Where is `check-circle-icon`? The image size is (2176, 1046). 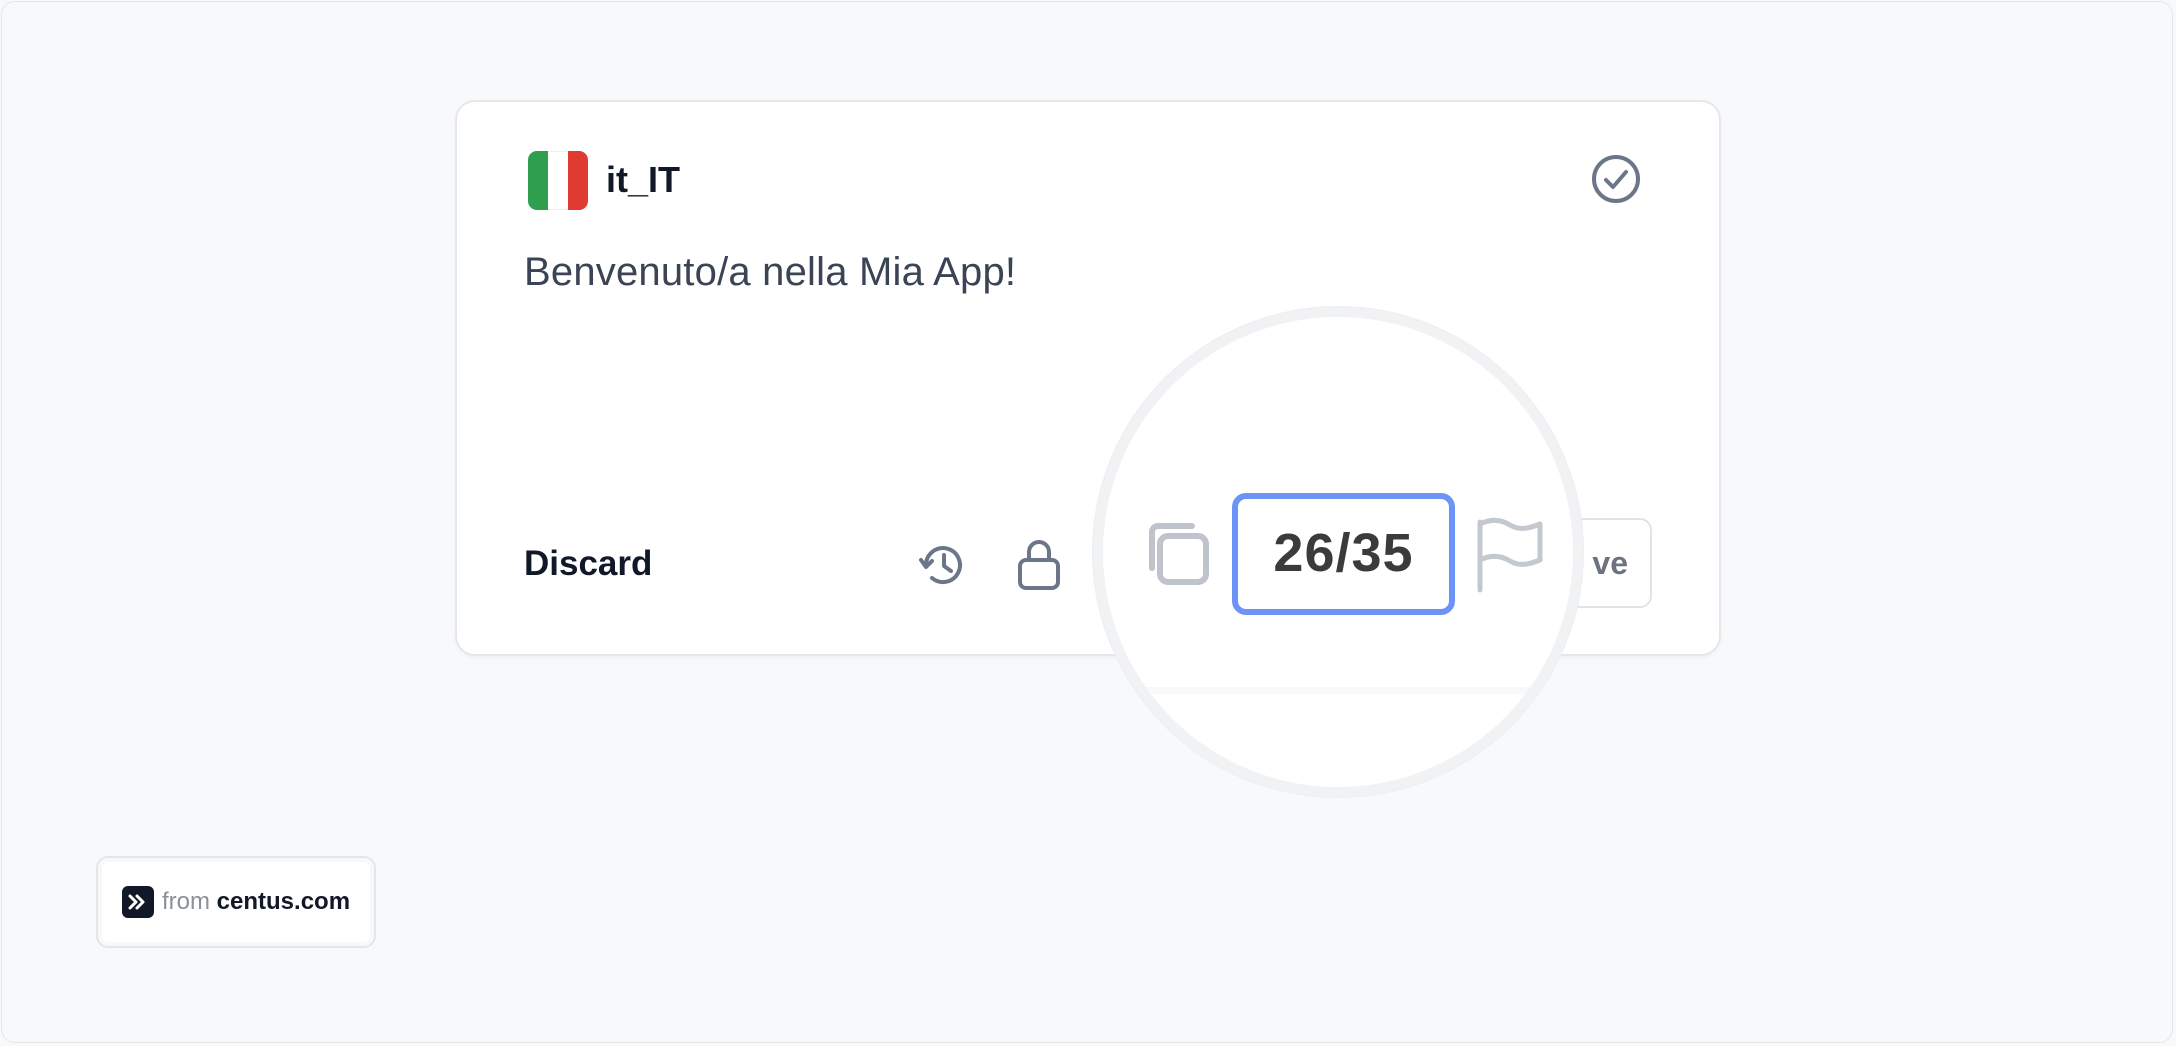 check-circle-icon is located at coordinates (1616, 179).